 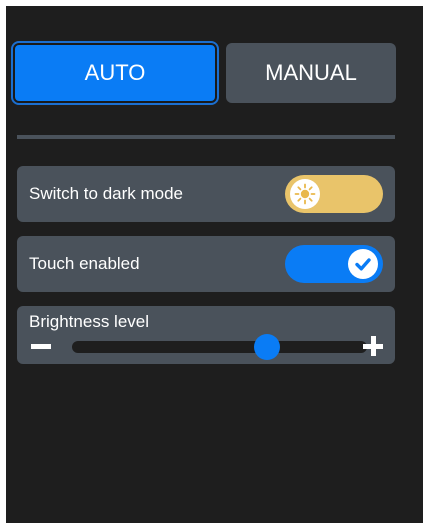 What do you see at coordinates (89, 321) in the screenshot?
I see `brightness-label: Brightness level` at bounding box center [89, 321].